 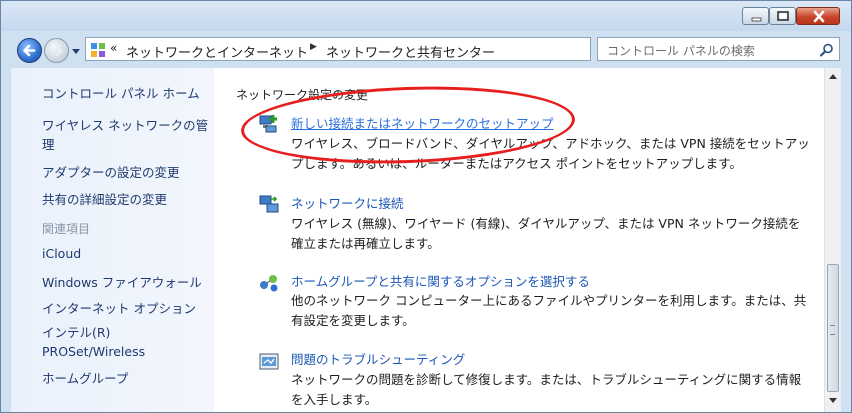 I want to click on window-frame, so click(x=846, y=240).